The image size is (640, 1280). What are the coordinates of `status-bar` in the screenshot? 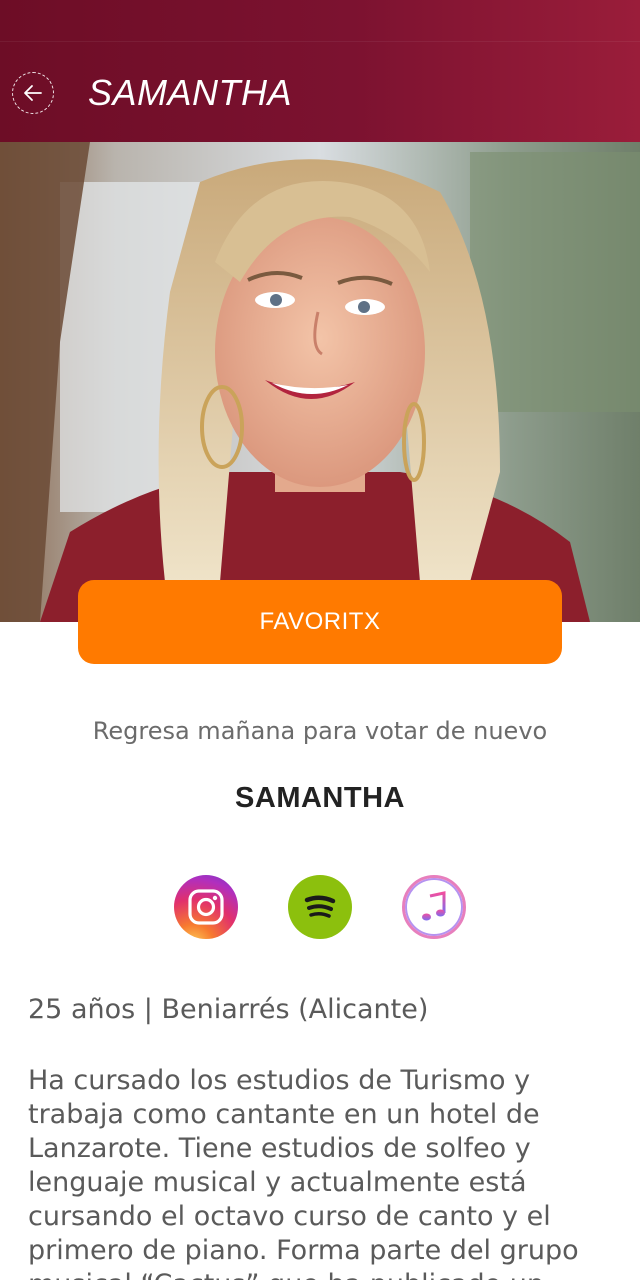 It's located at (320, 21).